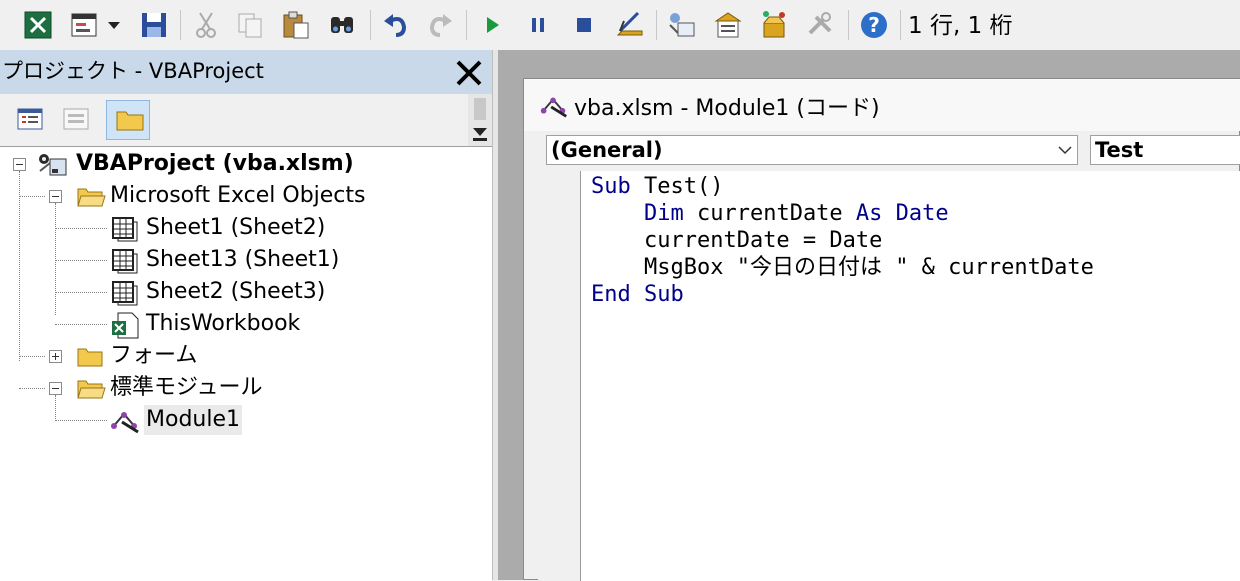 This screenshot has height=581, width=1240. I want to click on object-dropdown-value: (General), so click(607, 150).